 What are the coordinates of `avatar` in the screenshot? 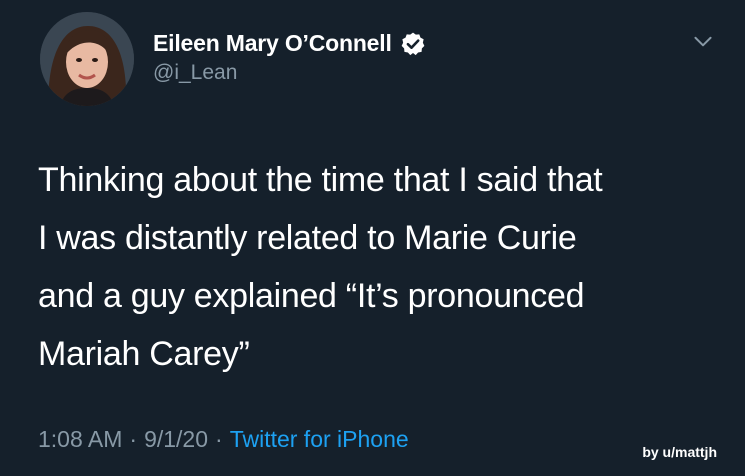 It's located at (87, 59).